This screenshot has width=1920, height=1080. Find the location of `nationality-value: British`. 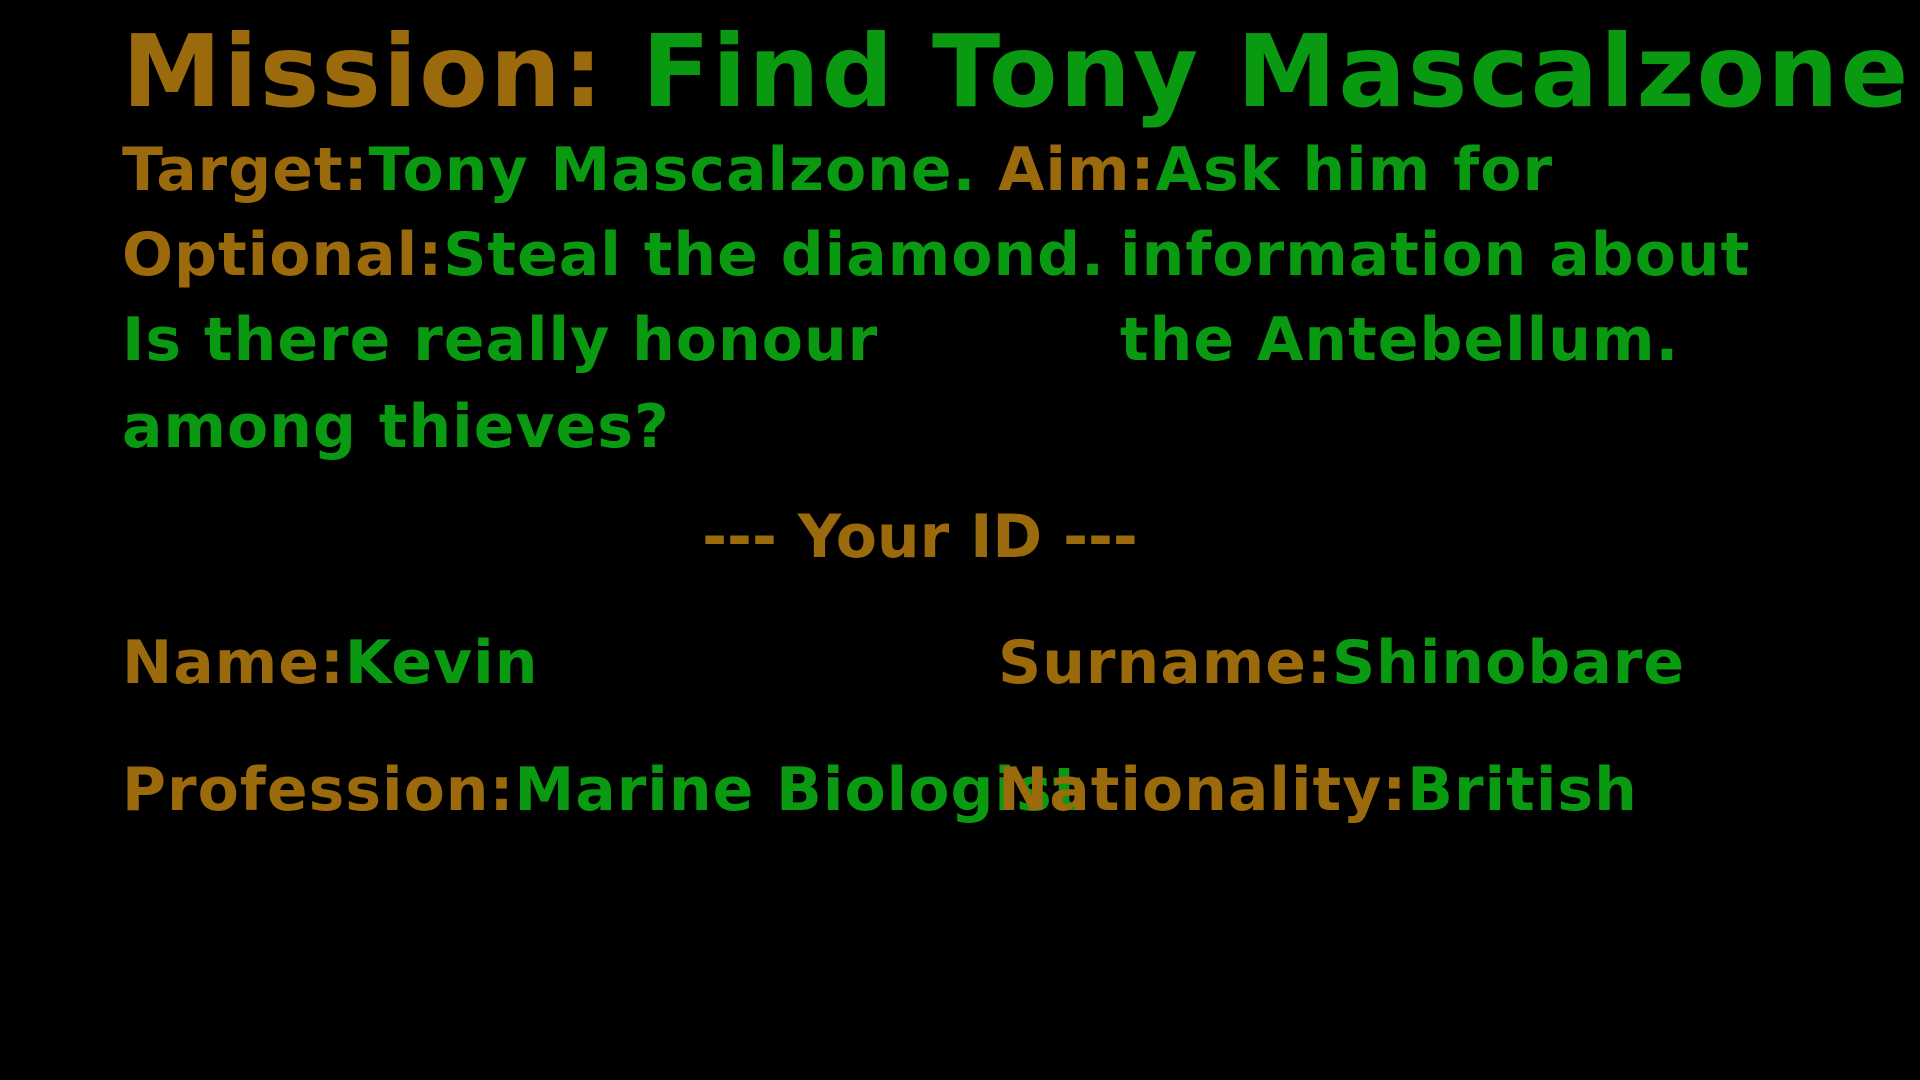

nationality-value: British is located at coordinates (1522, 790).